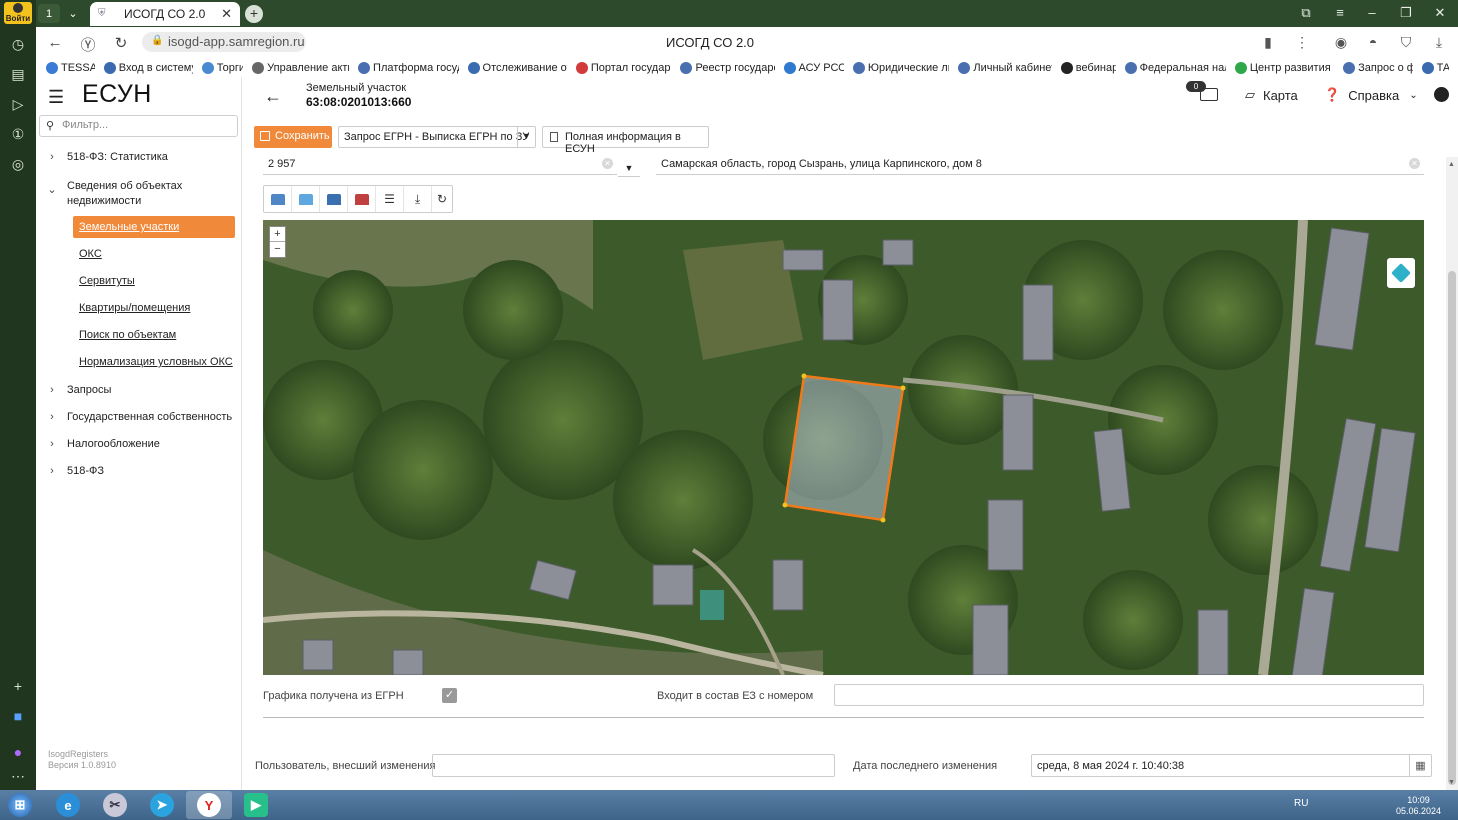 This screenshot has width=1458, height=820. I want to click on sidebar-item-apartments: Квартиры/помещения, so click(154, 308).